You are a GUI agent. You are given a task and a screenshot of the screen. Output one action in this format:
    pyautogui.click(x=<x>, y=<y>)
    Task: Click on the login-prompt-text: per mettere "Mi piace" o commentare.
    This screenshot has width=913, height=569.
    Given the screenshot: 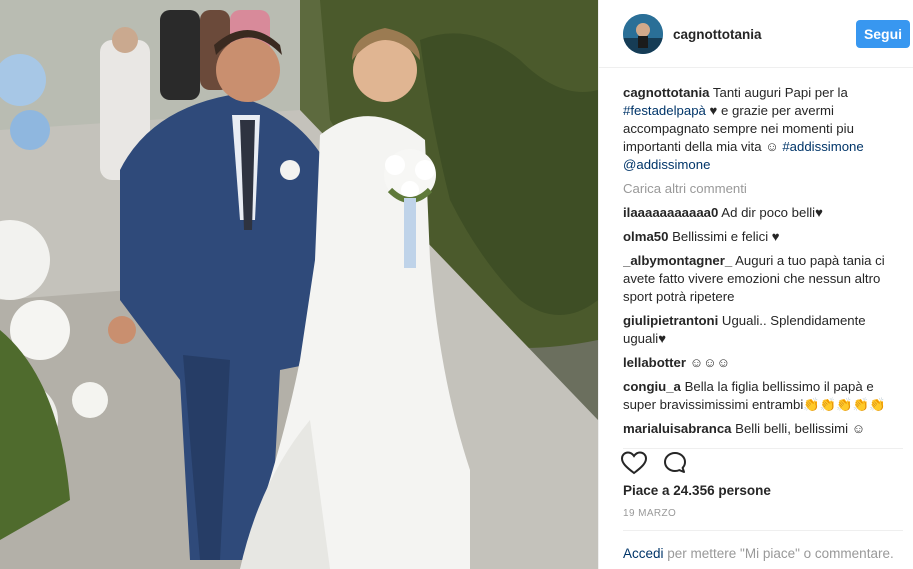 What is the action you would take?
    pyautogui.click(x=778, y=553)
    